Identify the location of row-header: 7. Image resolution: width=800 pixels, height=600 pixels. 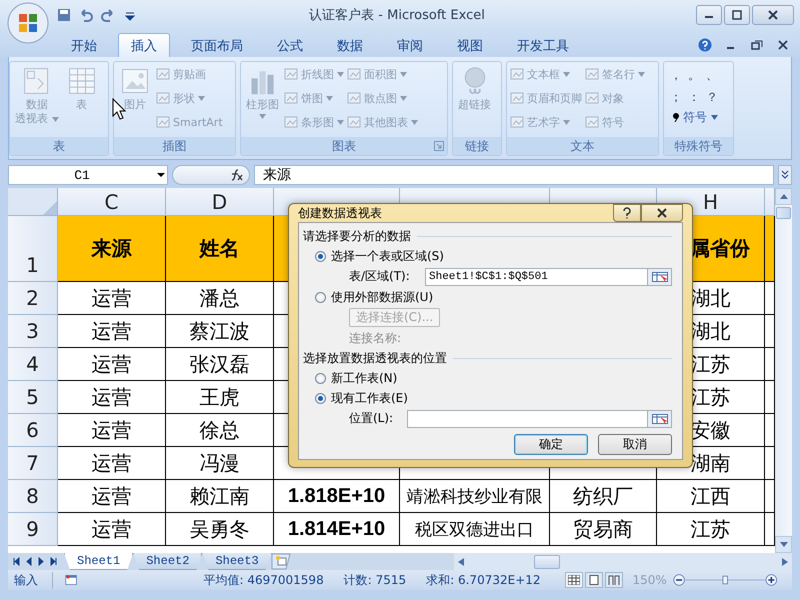
(33, 463).